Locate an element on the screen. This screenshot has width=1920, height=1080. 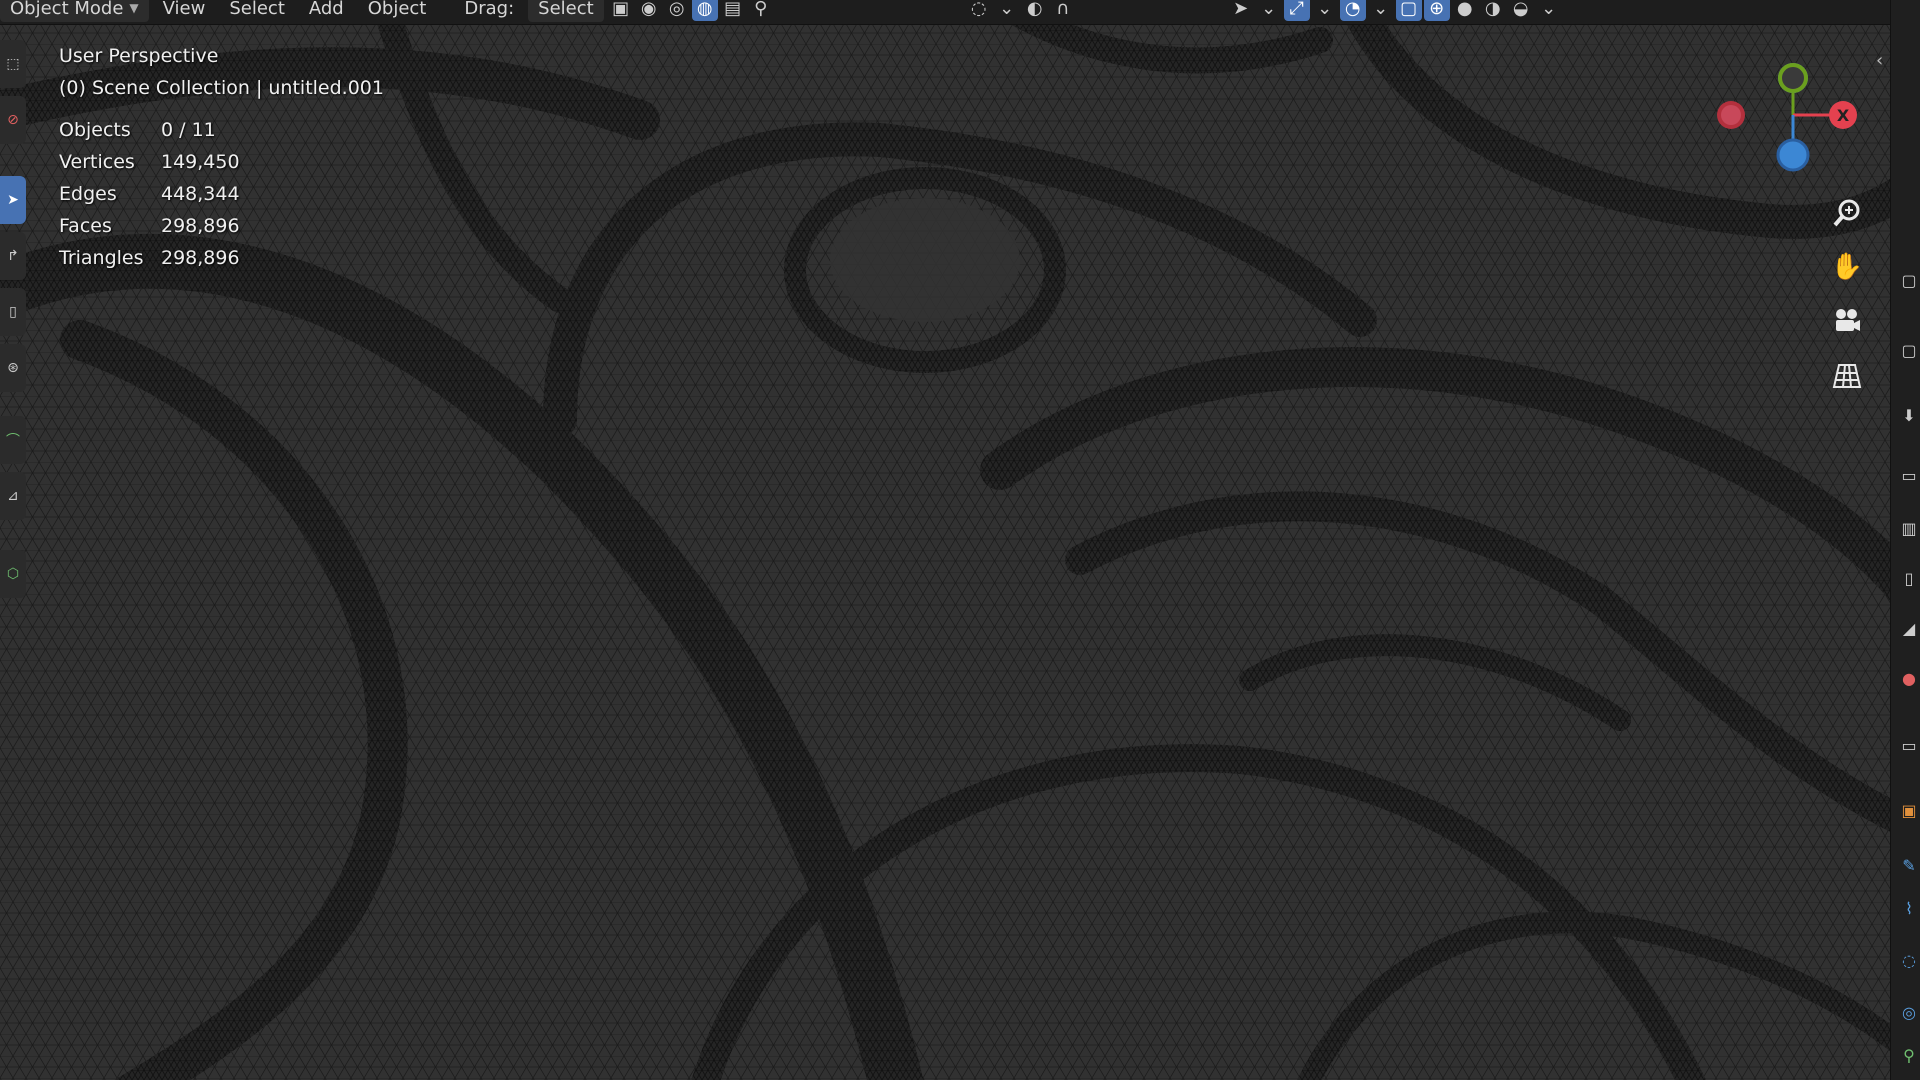
stat-row: Vertices 149,450 is located at coordinates (221, 162).